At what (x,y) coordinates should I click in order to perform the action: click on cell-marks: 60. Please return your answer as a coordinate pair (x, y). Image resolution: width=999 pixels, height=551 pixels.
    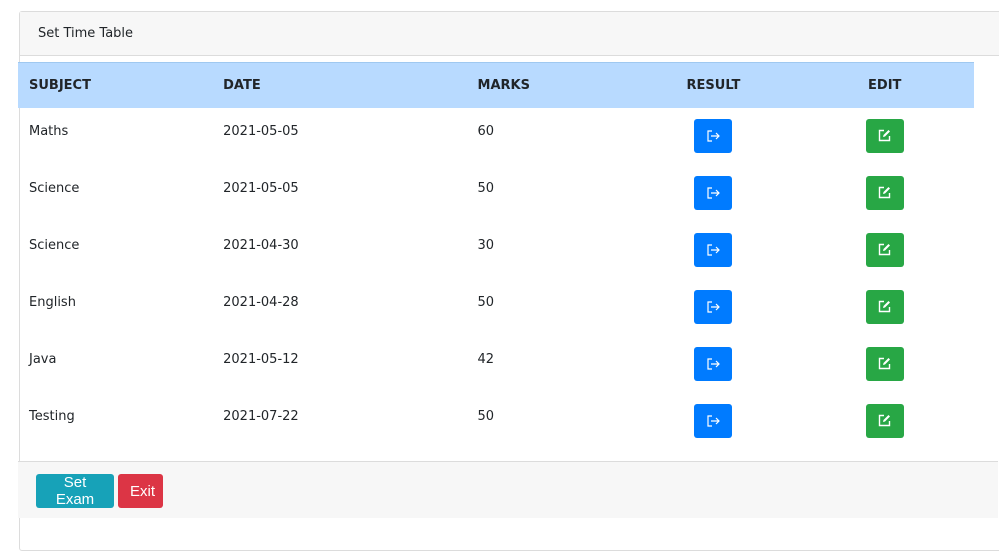
    Looking at the image, I should click on (486, 131).